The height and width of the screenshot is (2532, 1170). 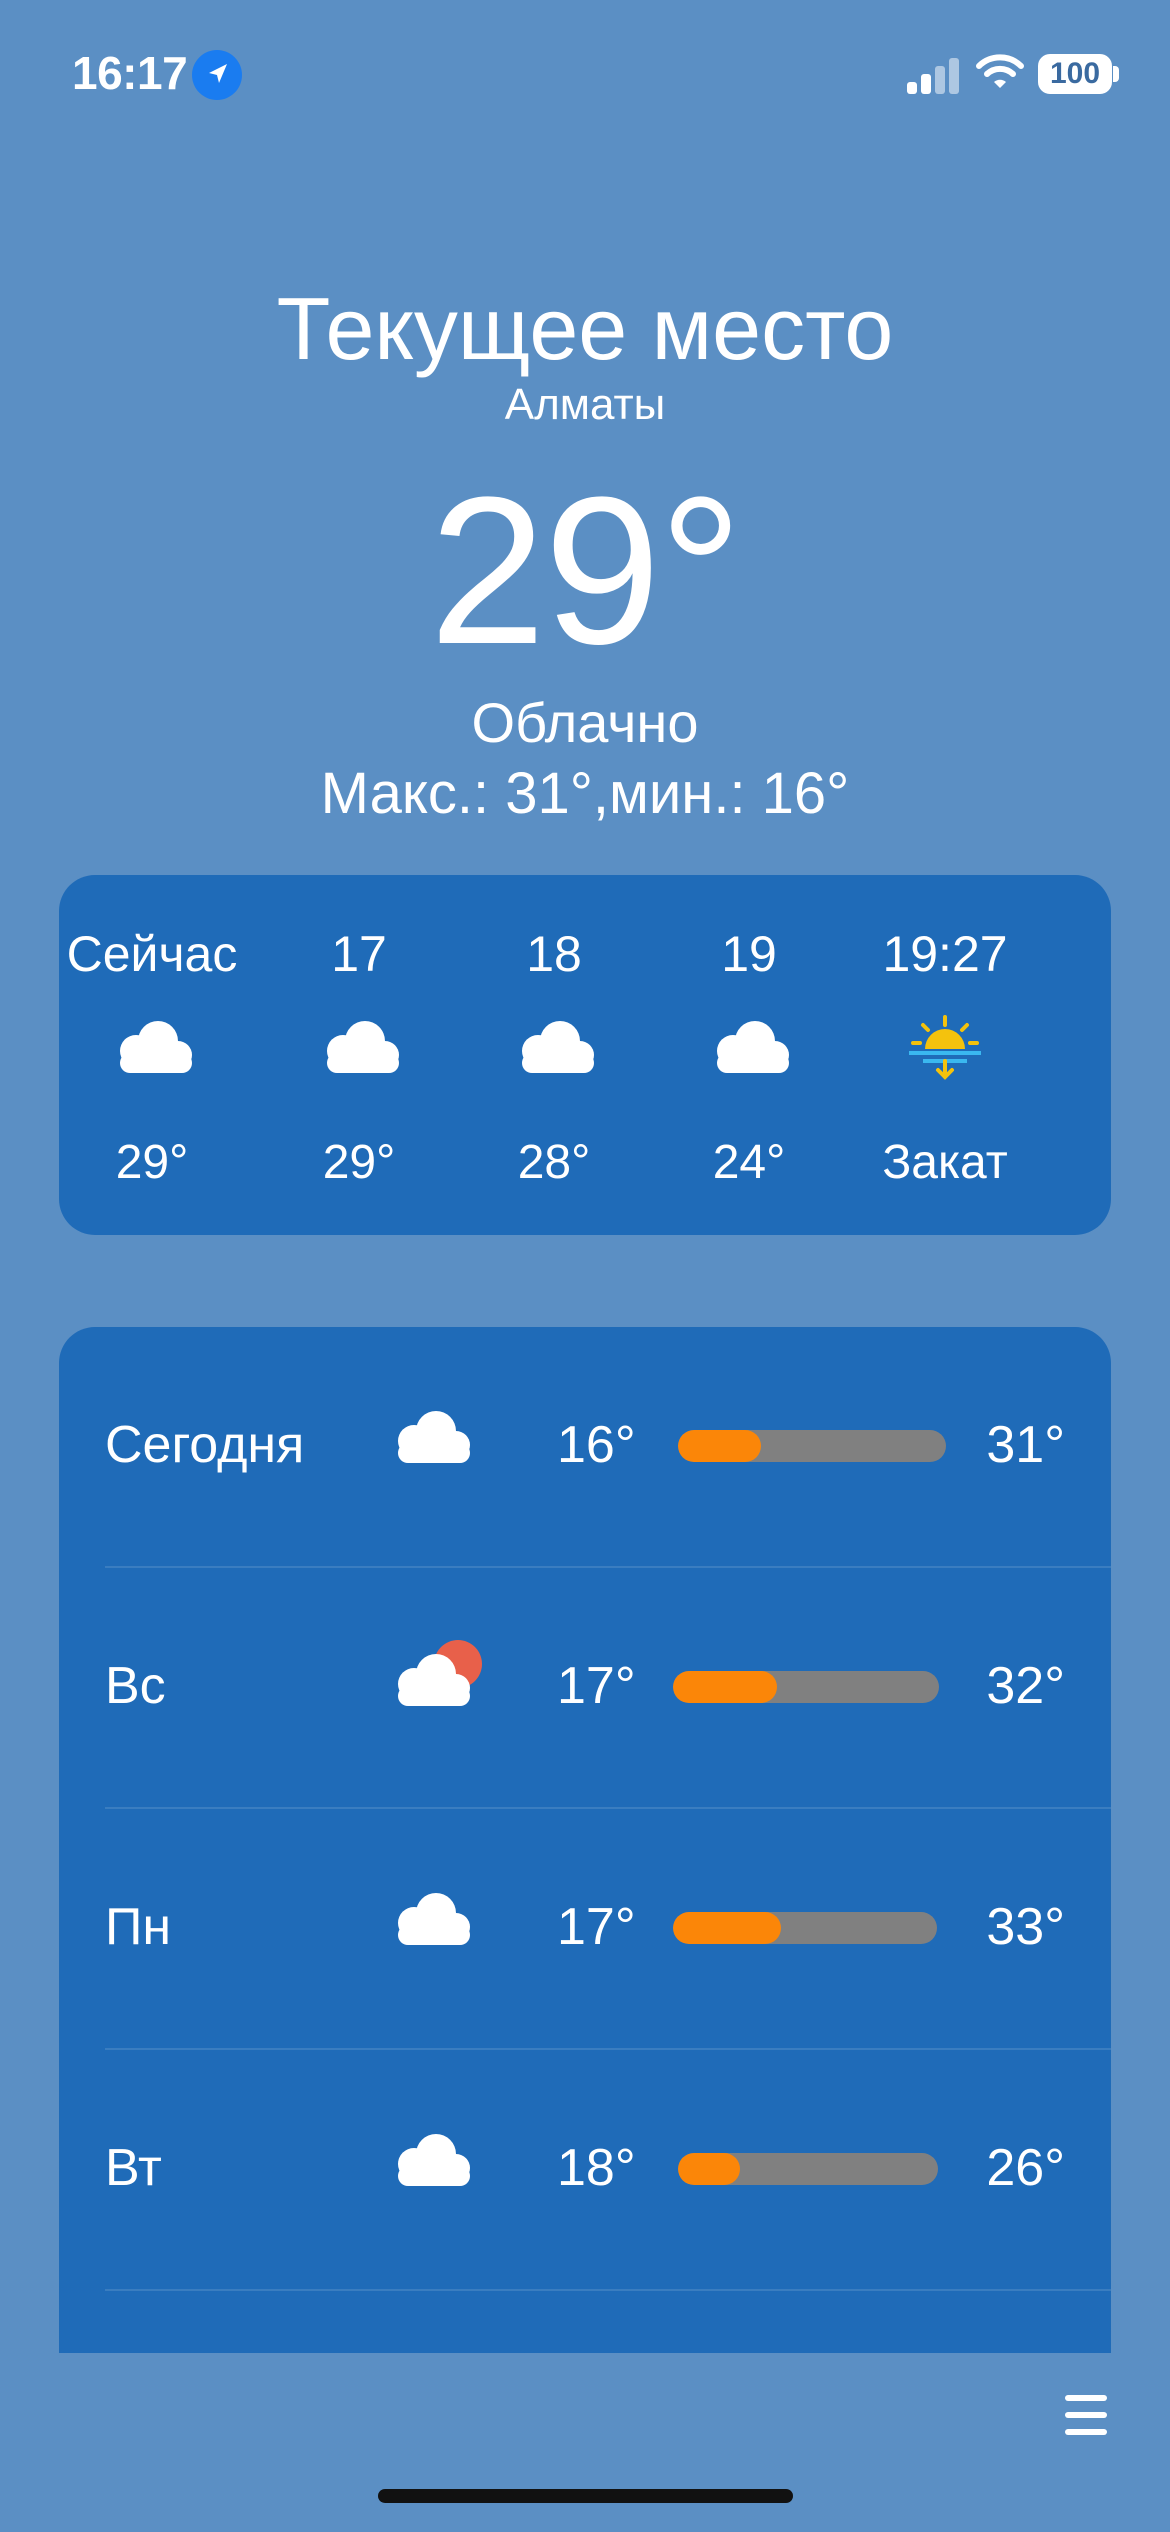 I want to click on day-row: Вс 17° 32°, so click(x=585, y=1688).